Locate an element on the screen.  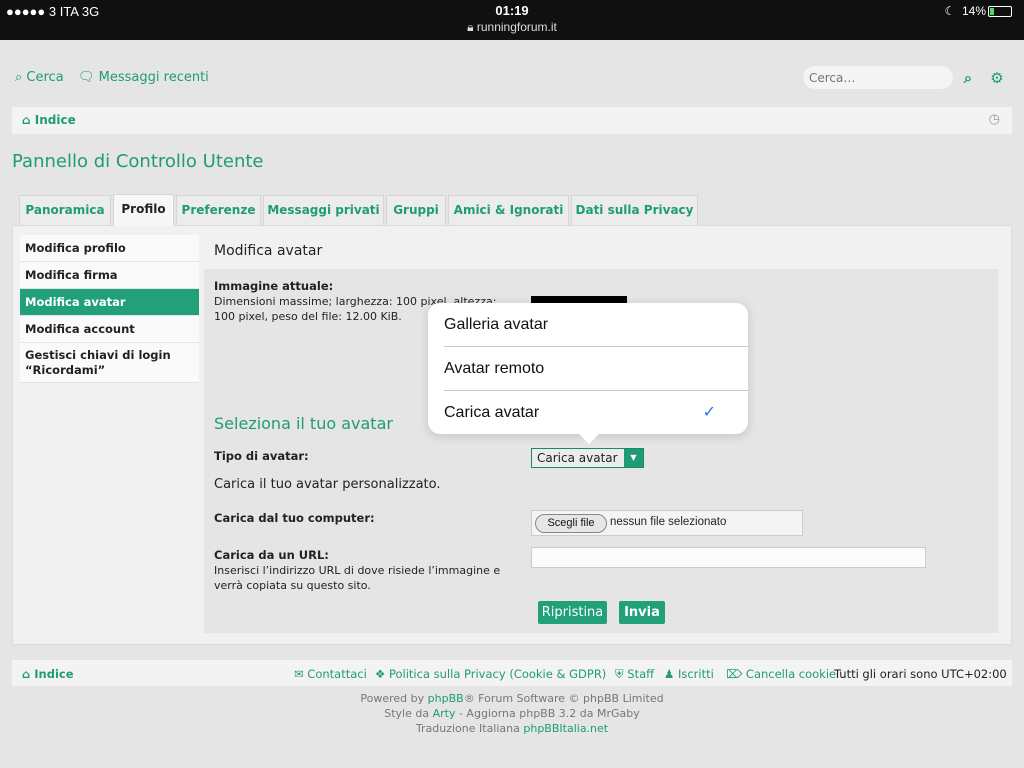
address-bar: 🔒︎ runningforum.it is located at coordinates (512, 27).